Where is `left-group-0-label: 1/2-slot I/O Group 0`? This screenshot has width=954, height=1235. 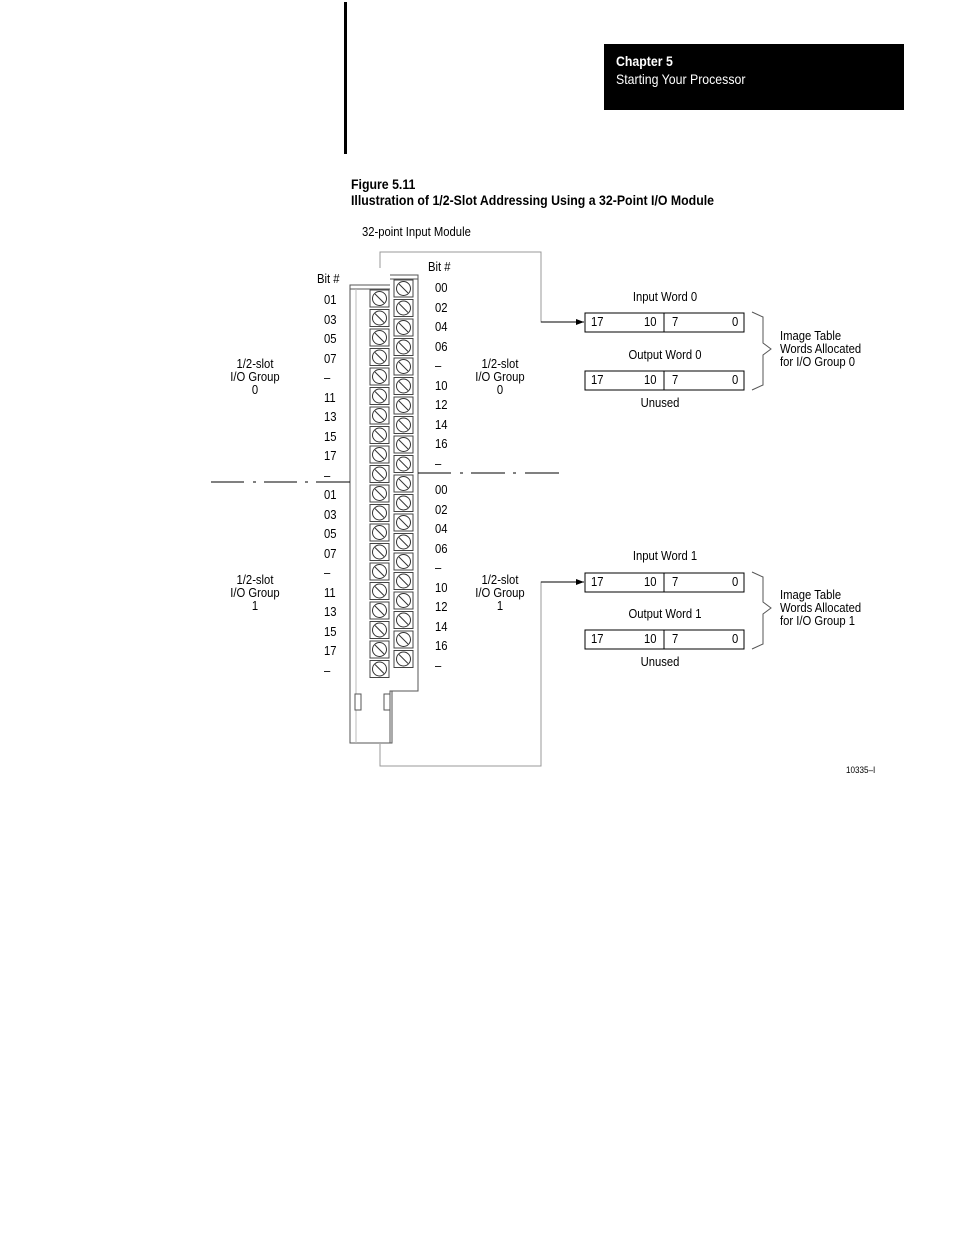 left-group-0-label: 1/2-slot I/O Group 0 is located at coordinates (255, 377).